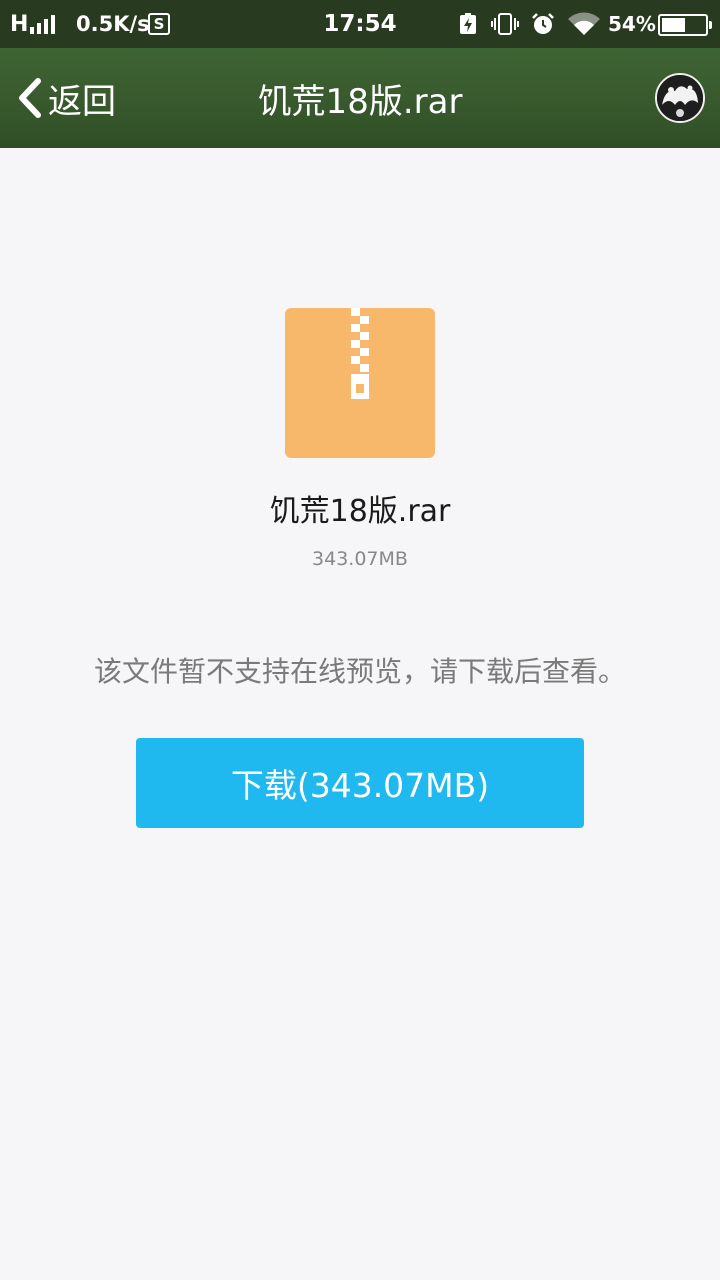  Describe the element at coordinates (685, 25) in the screenshot. I see `battery-icon` at that location.